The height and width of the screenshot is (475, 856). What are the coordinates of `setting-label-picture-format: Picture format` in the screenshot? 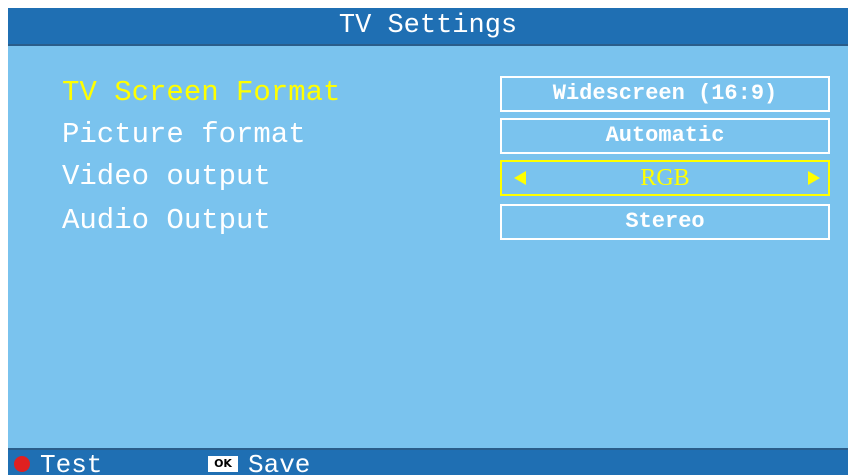 It's located at (184, 134).